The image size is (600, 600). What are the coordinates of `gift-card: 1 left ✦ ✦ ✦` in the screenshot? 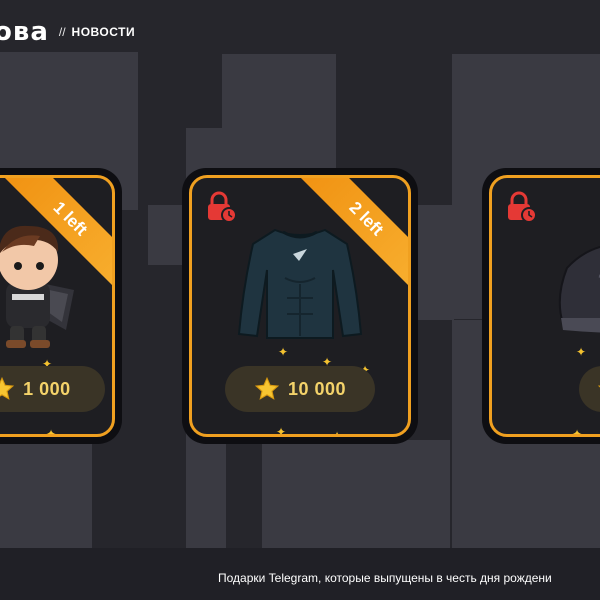 It's located at (61, 306).